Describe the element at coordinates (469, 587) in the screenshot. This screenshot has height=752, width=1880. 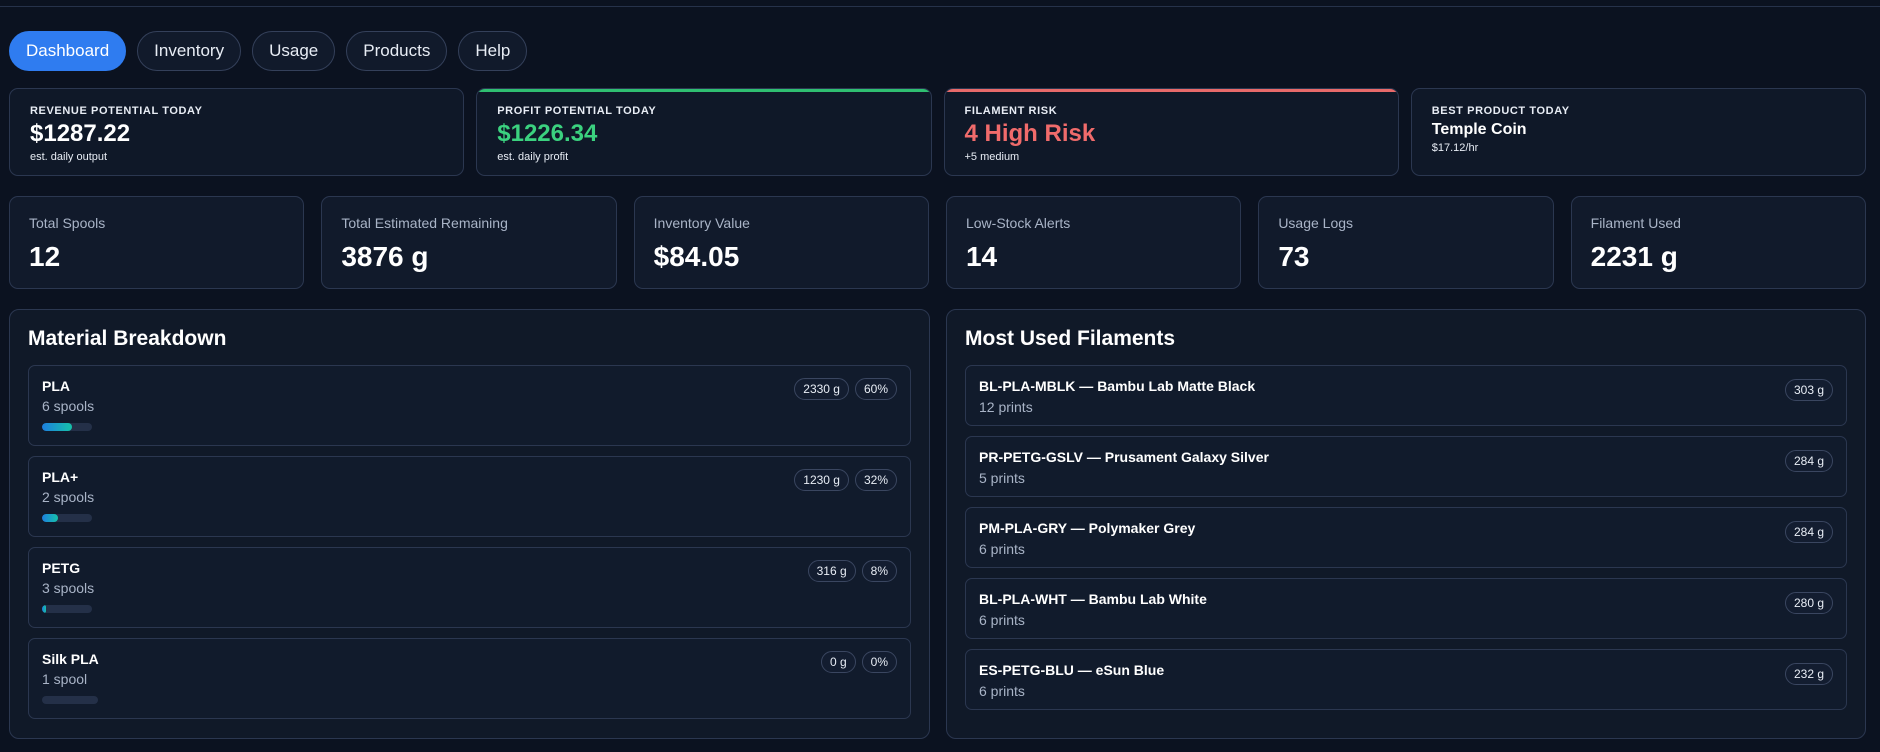
I see `material-item-petg: PETG 3 spools 316 g 8%` at that location.